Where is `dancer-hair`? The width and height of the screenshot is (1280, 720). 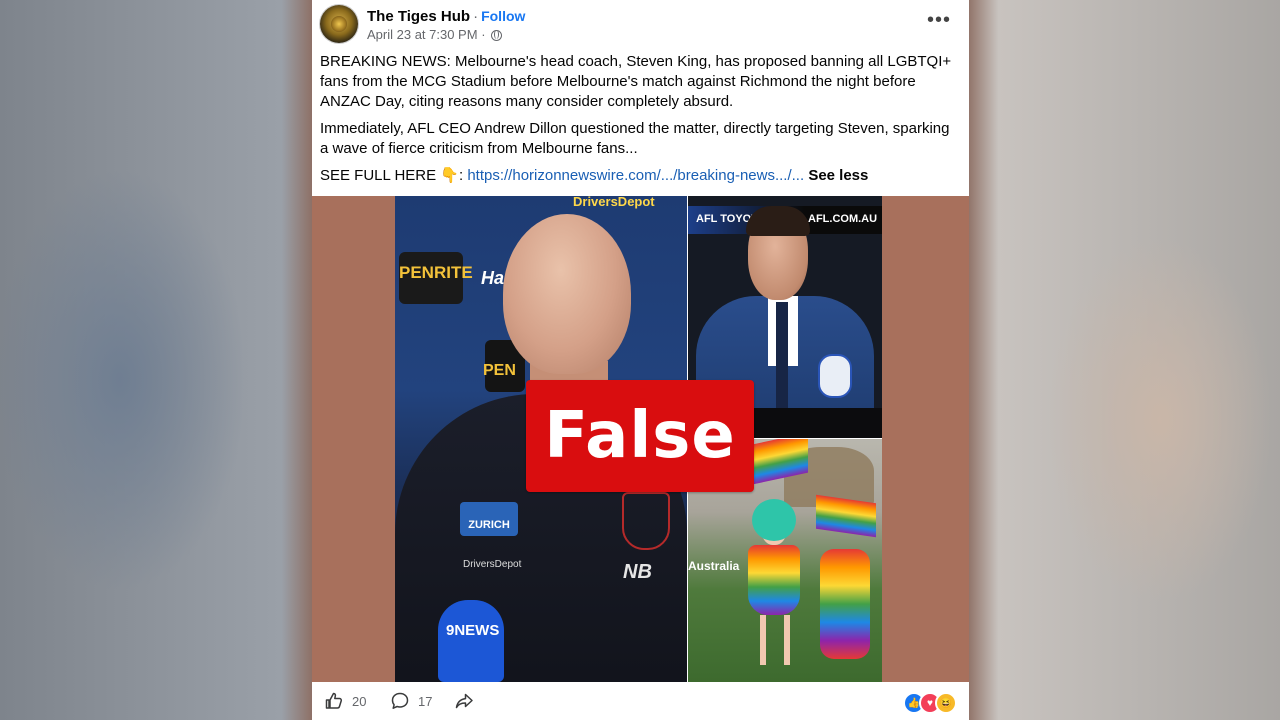
dancer-hair is located at coordinates (774, 520).